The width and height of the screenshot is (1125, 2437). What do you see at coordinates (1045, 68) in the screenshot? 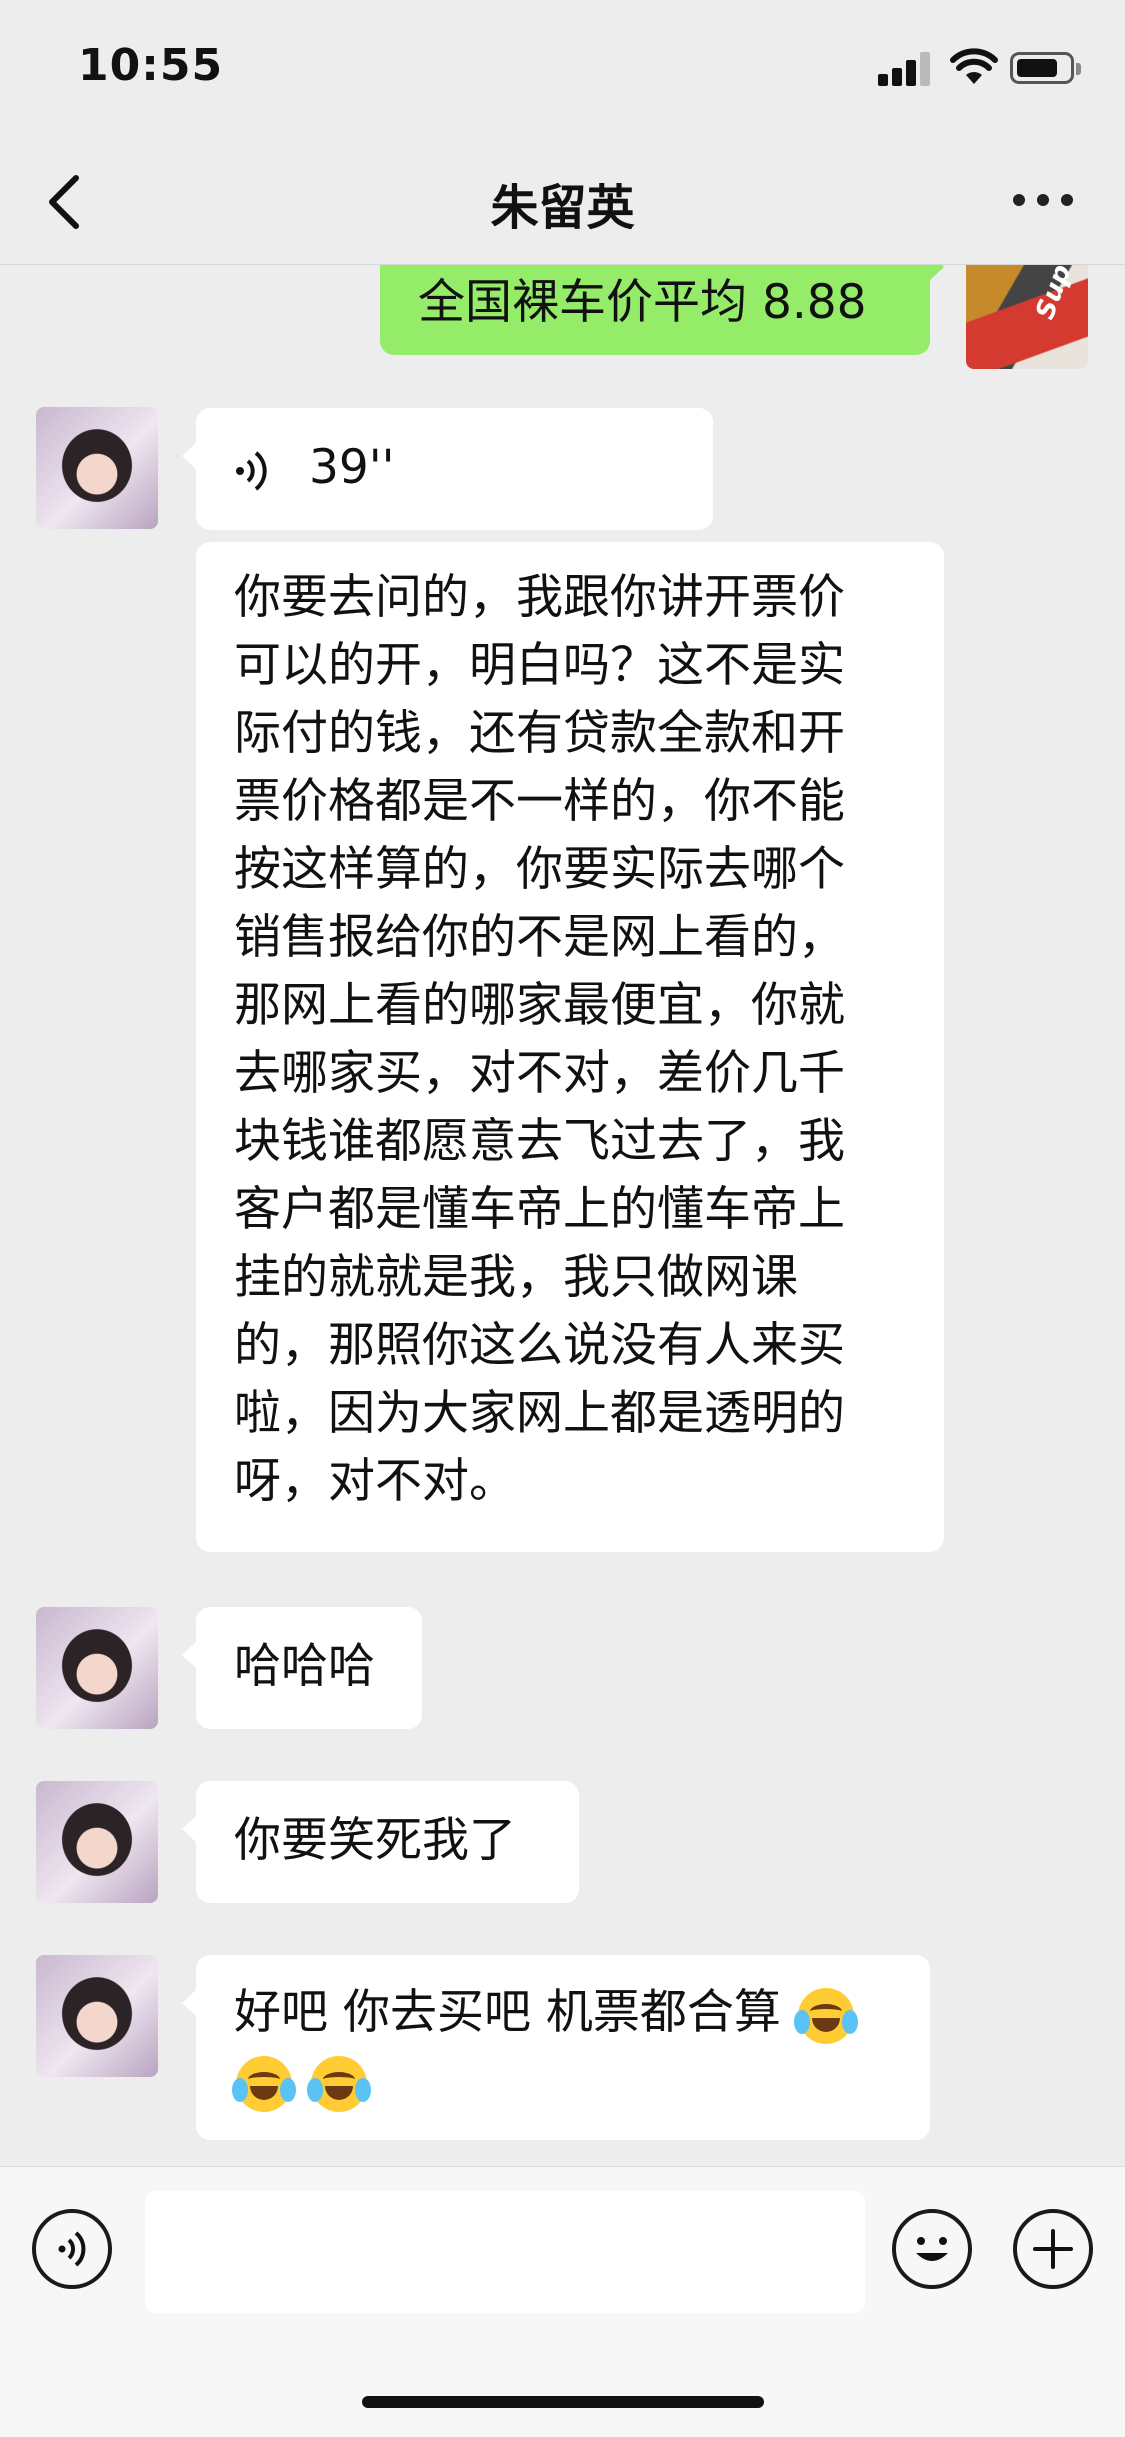
I see `battery-icon` at bounding box center [1045, 68].